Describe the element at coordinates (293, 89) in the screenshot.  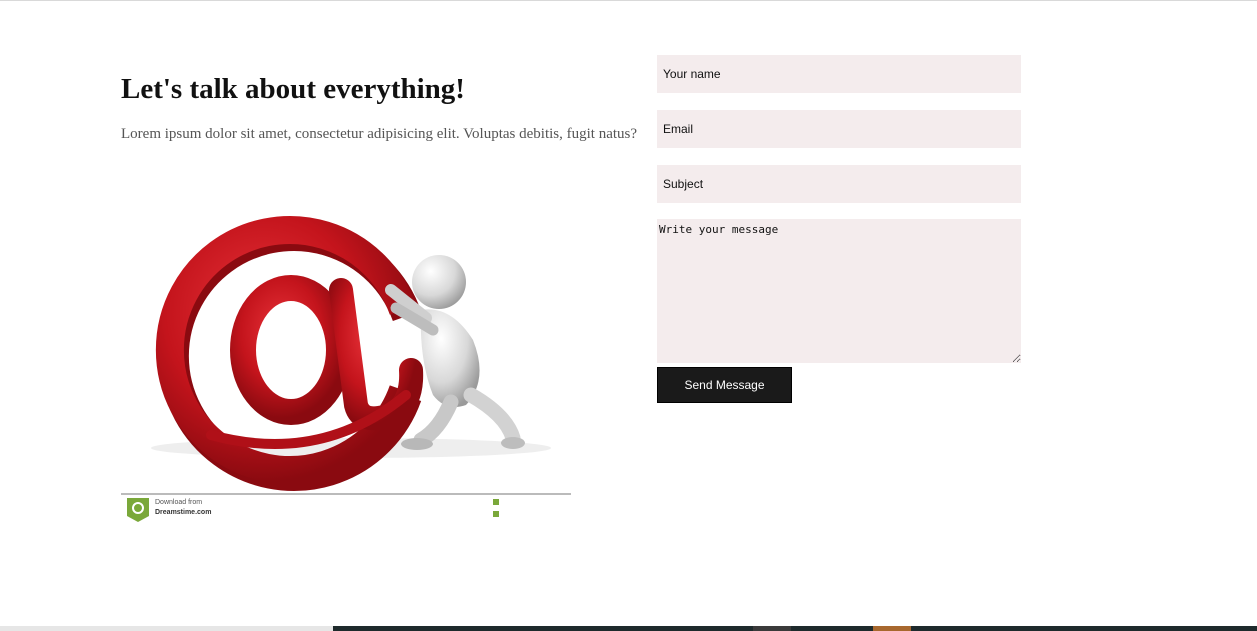
I see `page-title: Let's talk about everything!` at that location.